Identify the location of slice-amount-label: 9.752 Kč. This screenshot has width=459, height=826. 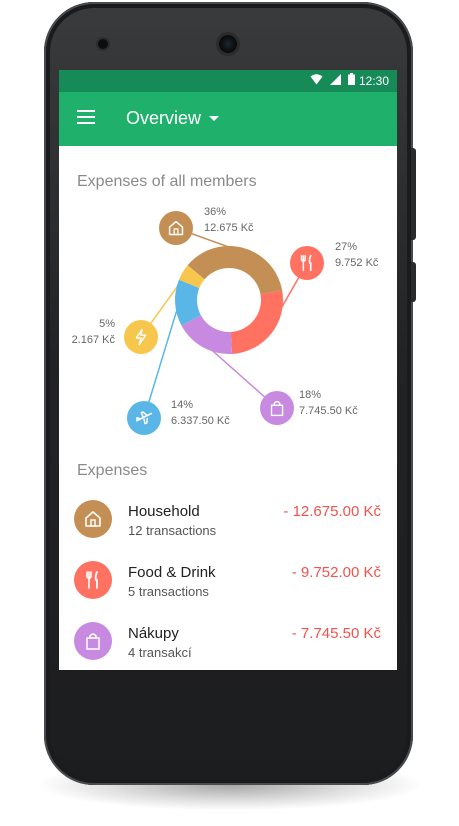
(357, 263).